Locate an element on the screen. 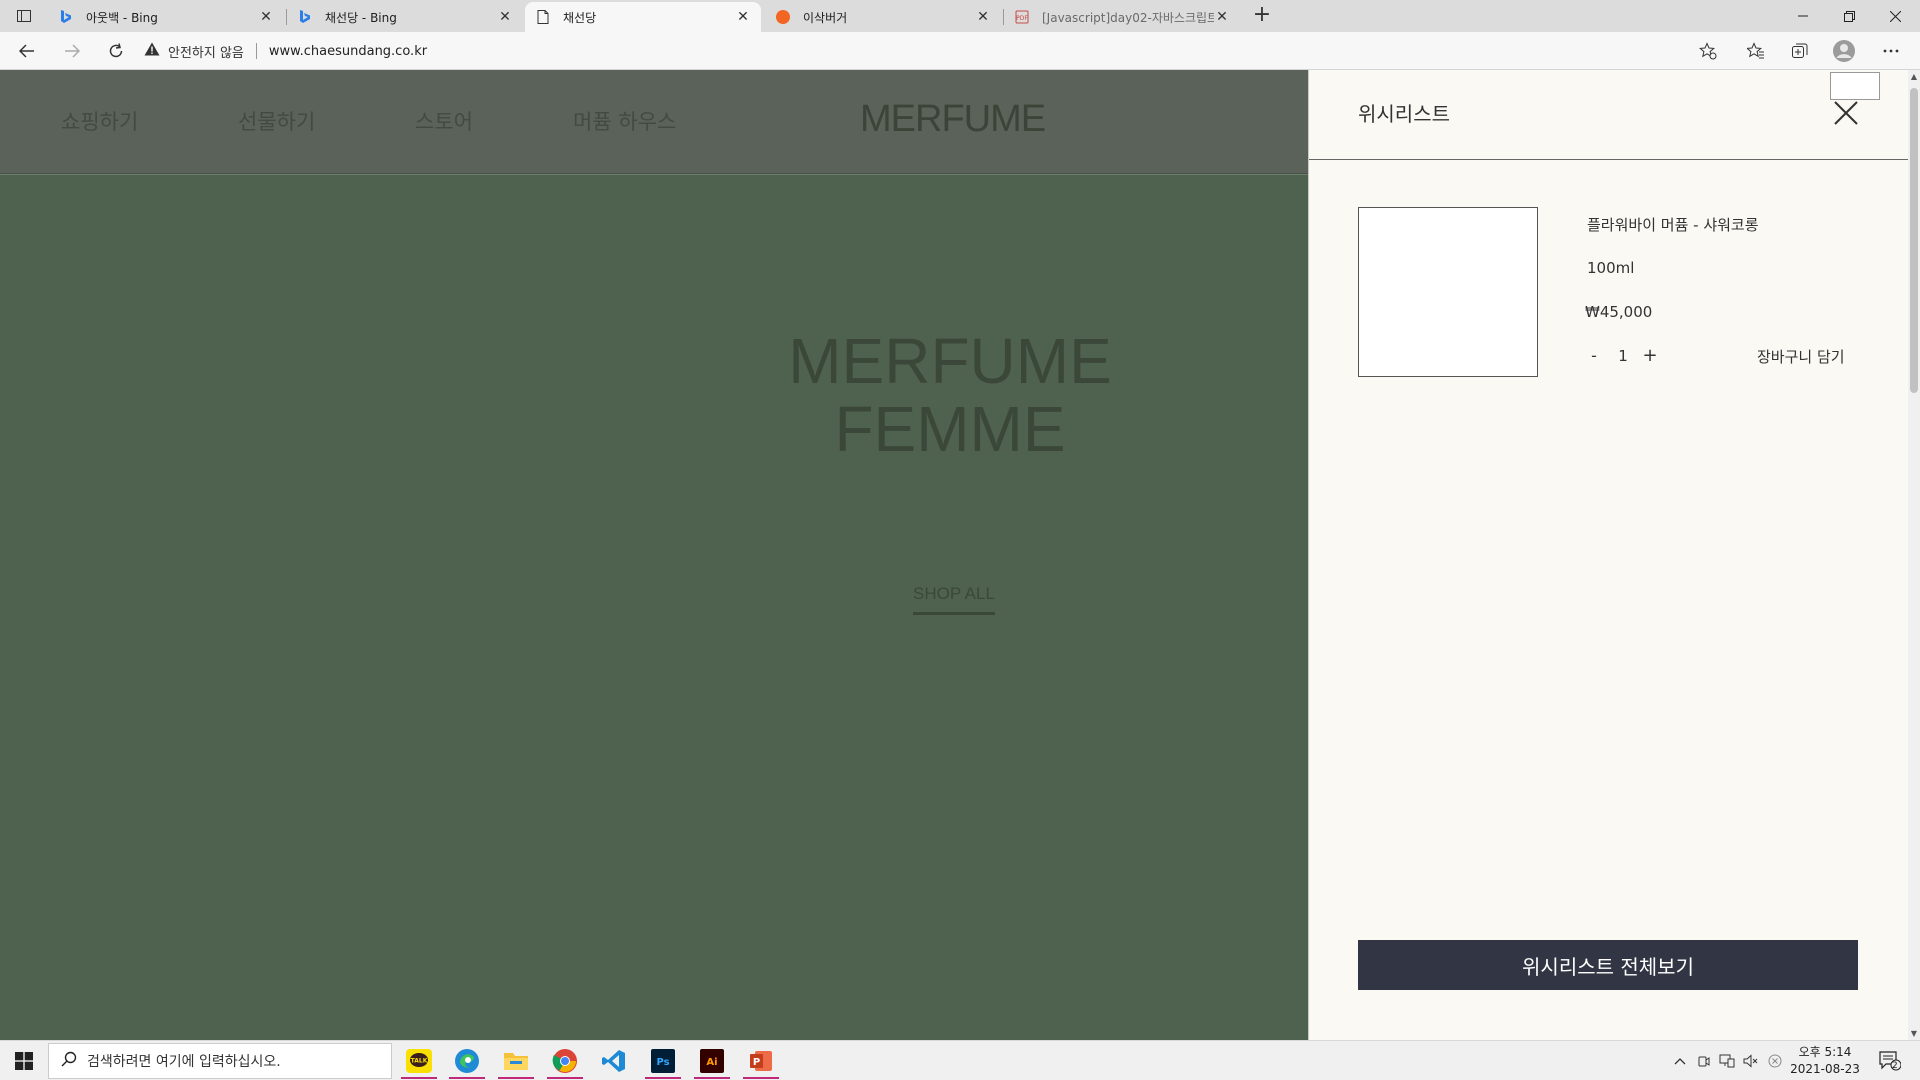 The image size is (1920, 1080). forward-icon is located at coordinates (72, 51).